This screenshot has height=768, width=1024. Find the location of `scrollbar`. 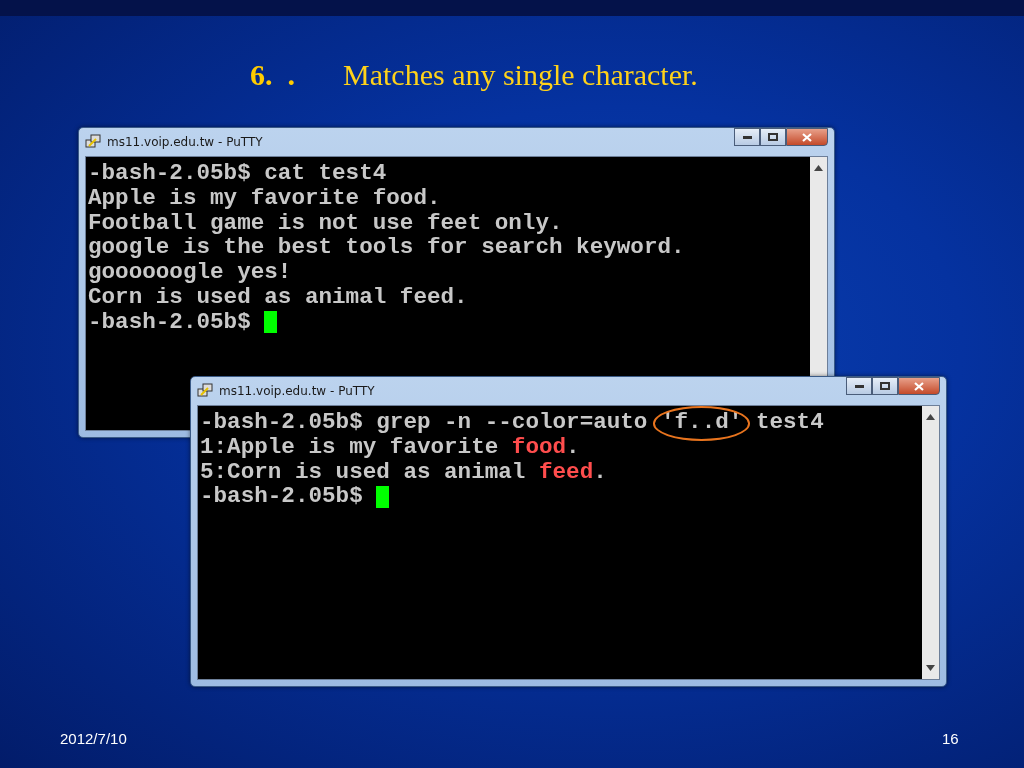

scrollbar is located at coordinates (930, 542).